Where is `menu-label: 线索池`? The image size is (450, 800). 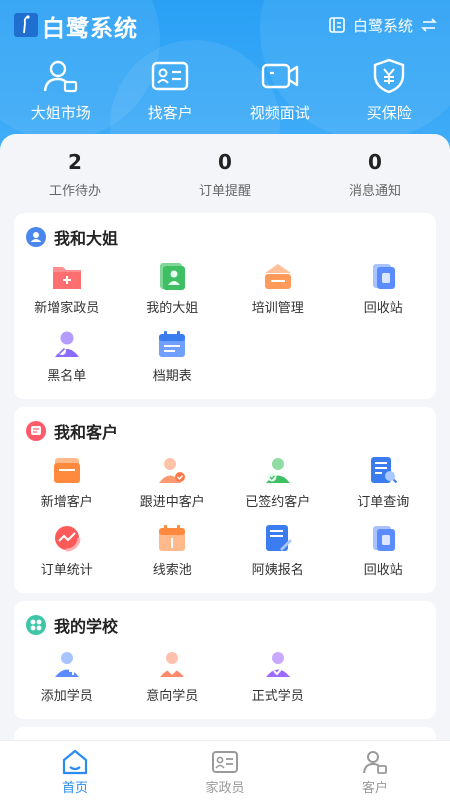 menu-label: 线索池 is located at coordinates (172, 570).